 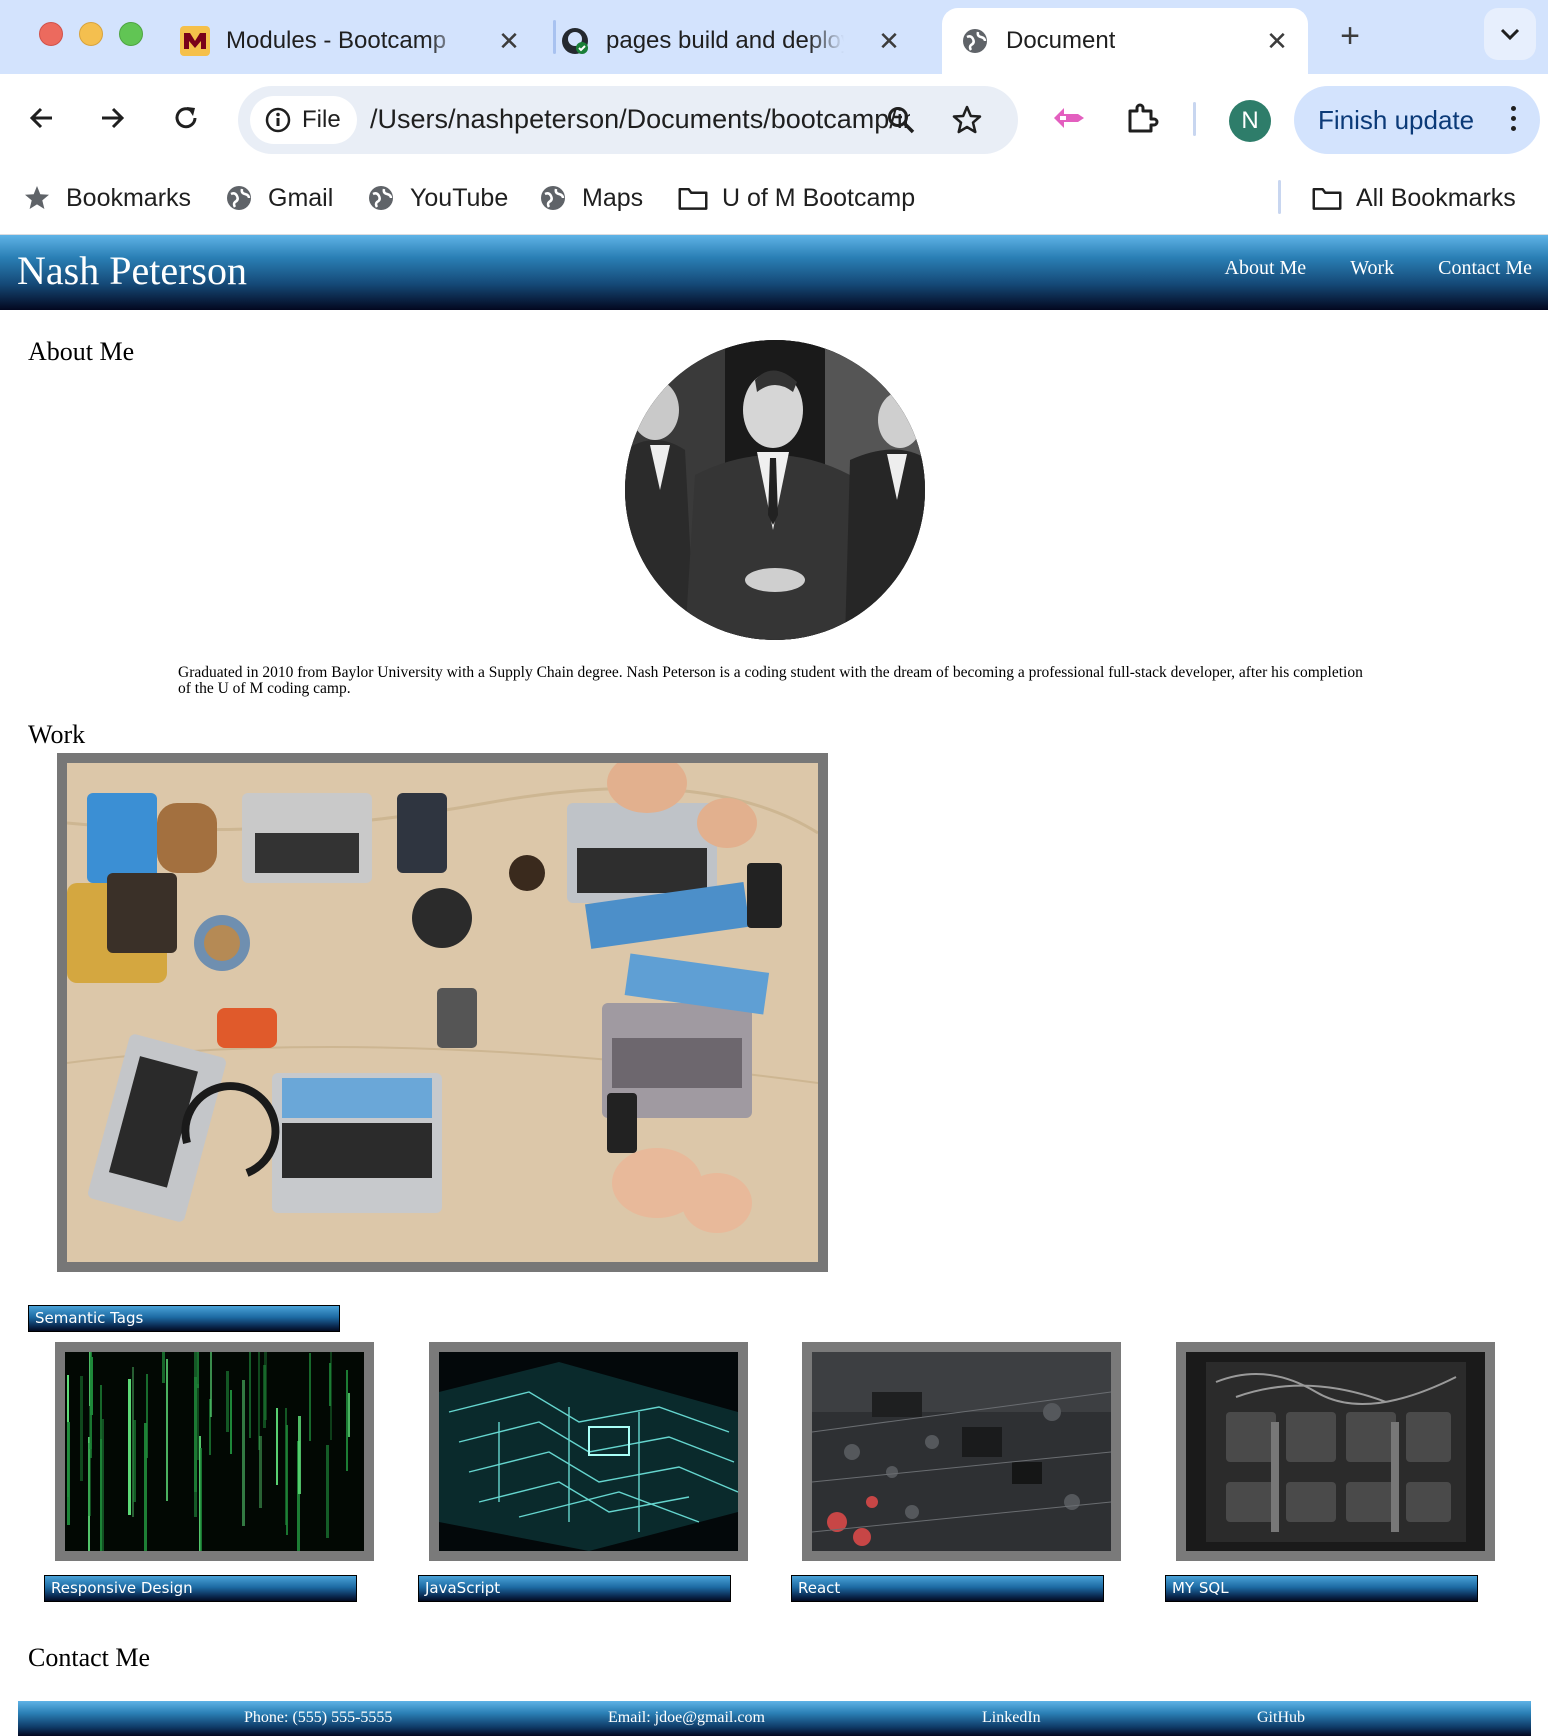 I want to click on bookmark-maps: Maps, so click(x=590, y=198).